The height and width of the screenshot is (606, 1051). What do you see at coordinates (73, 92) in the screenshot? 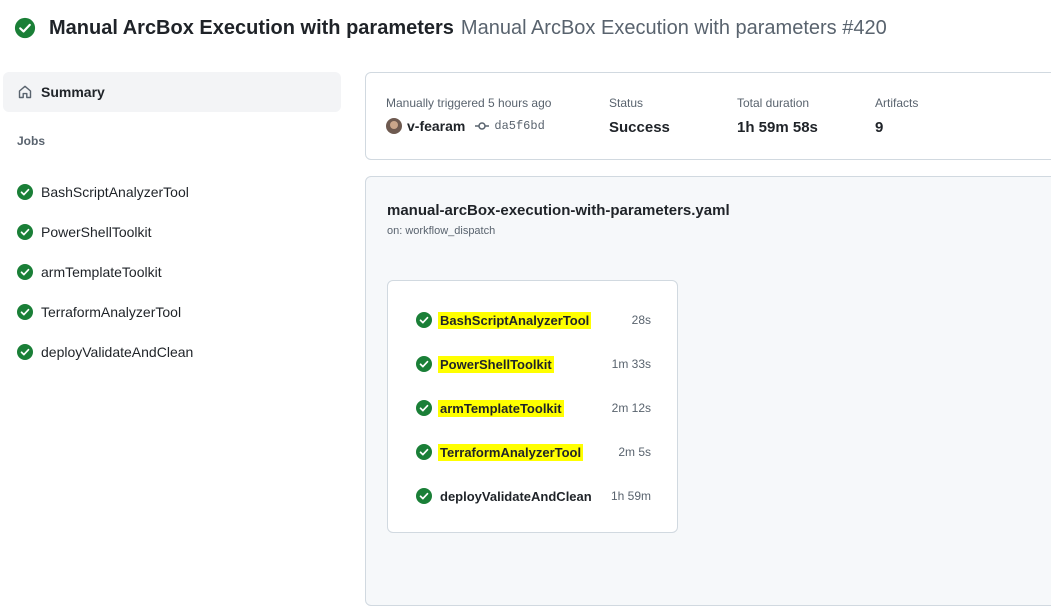
I see `sidebar-item-label: Summary` at bounding box center [73, 92].